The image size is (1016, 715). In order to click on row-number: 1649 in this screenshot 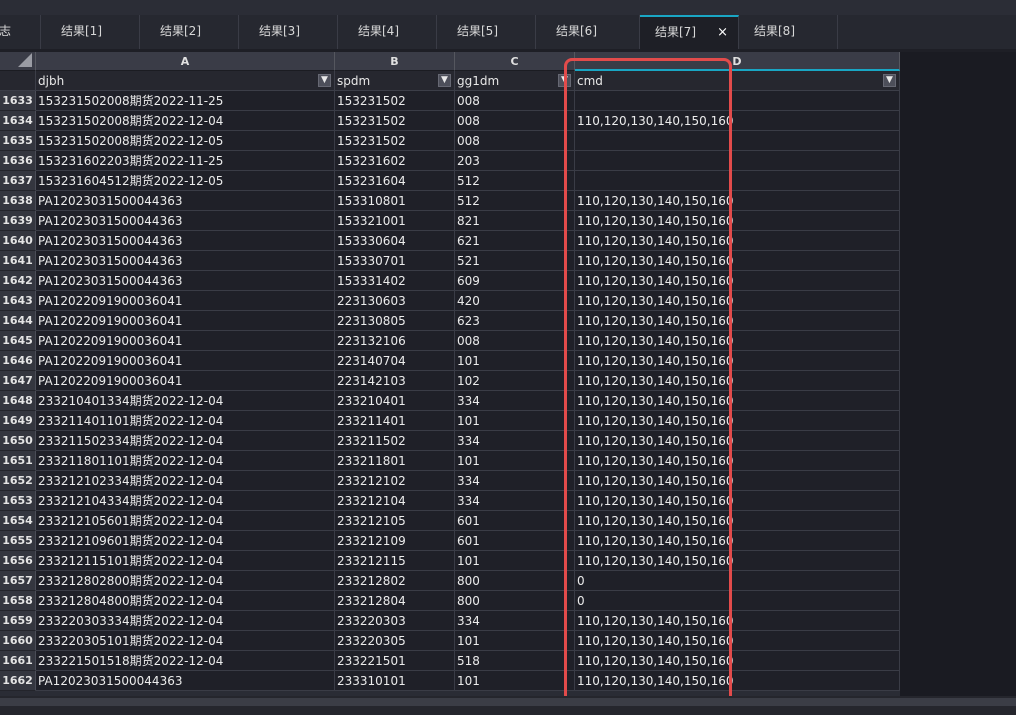, I will do `click(18, 421)`.